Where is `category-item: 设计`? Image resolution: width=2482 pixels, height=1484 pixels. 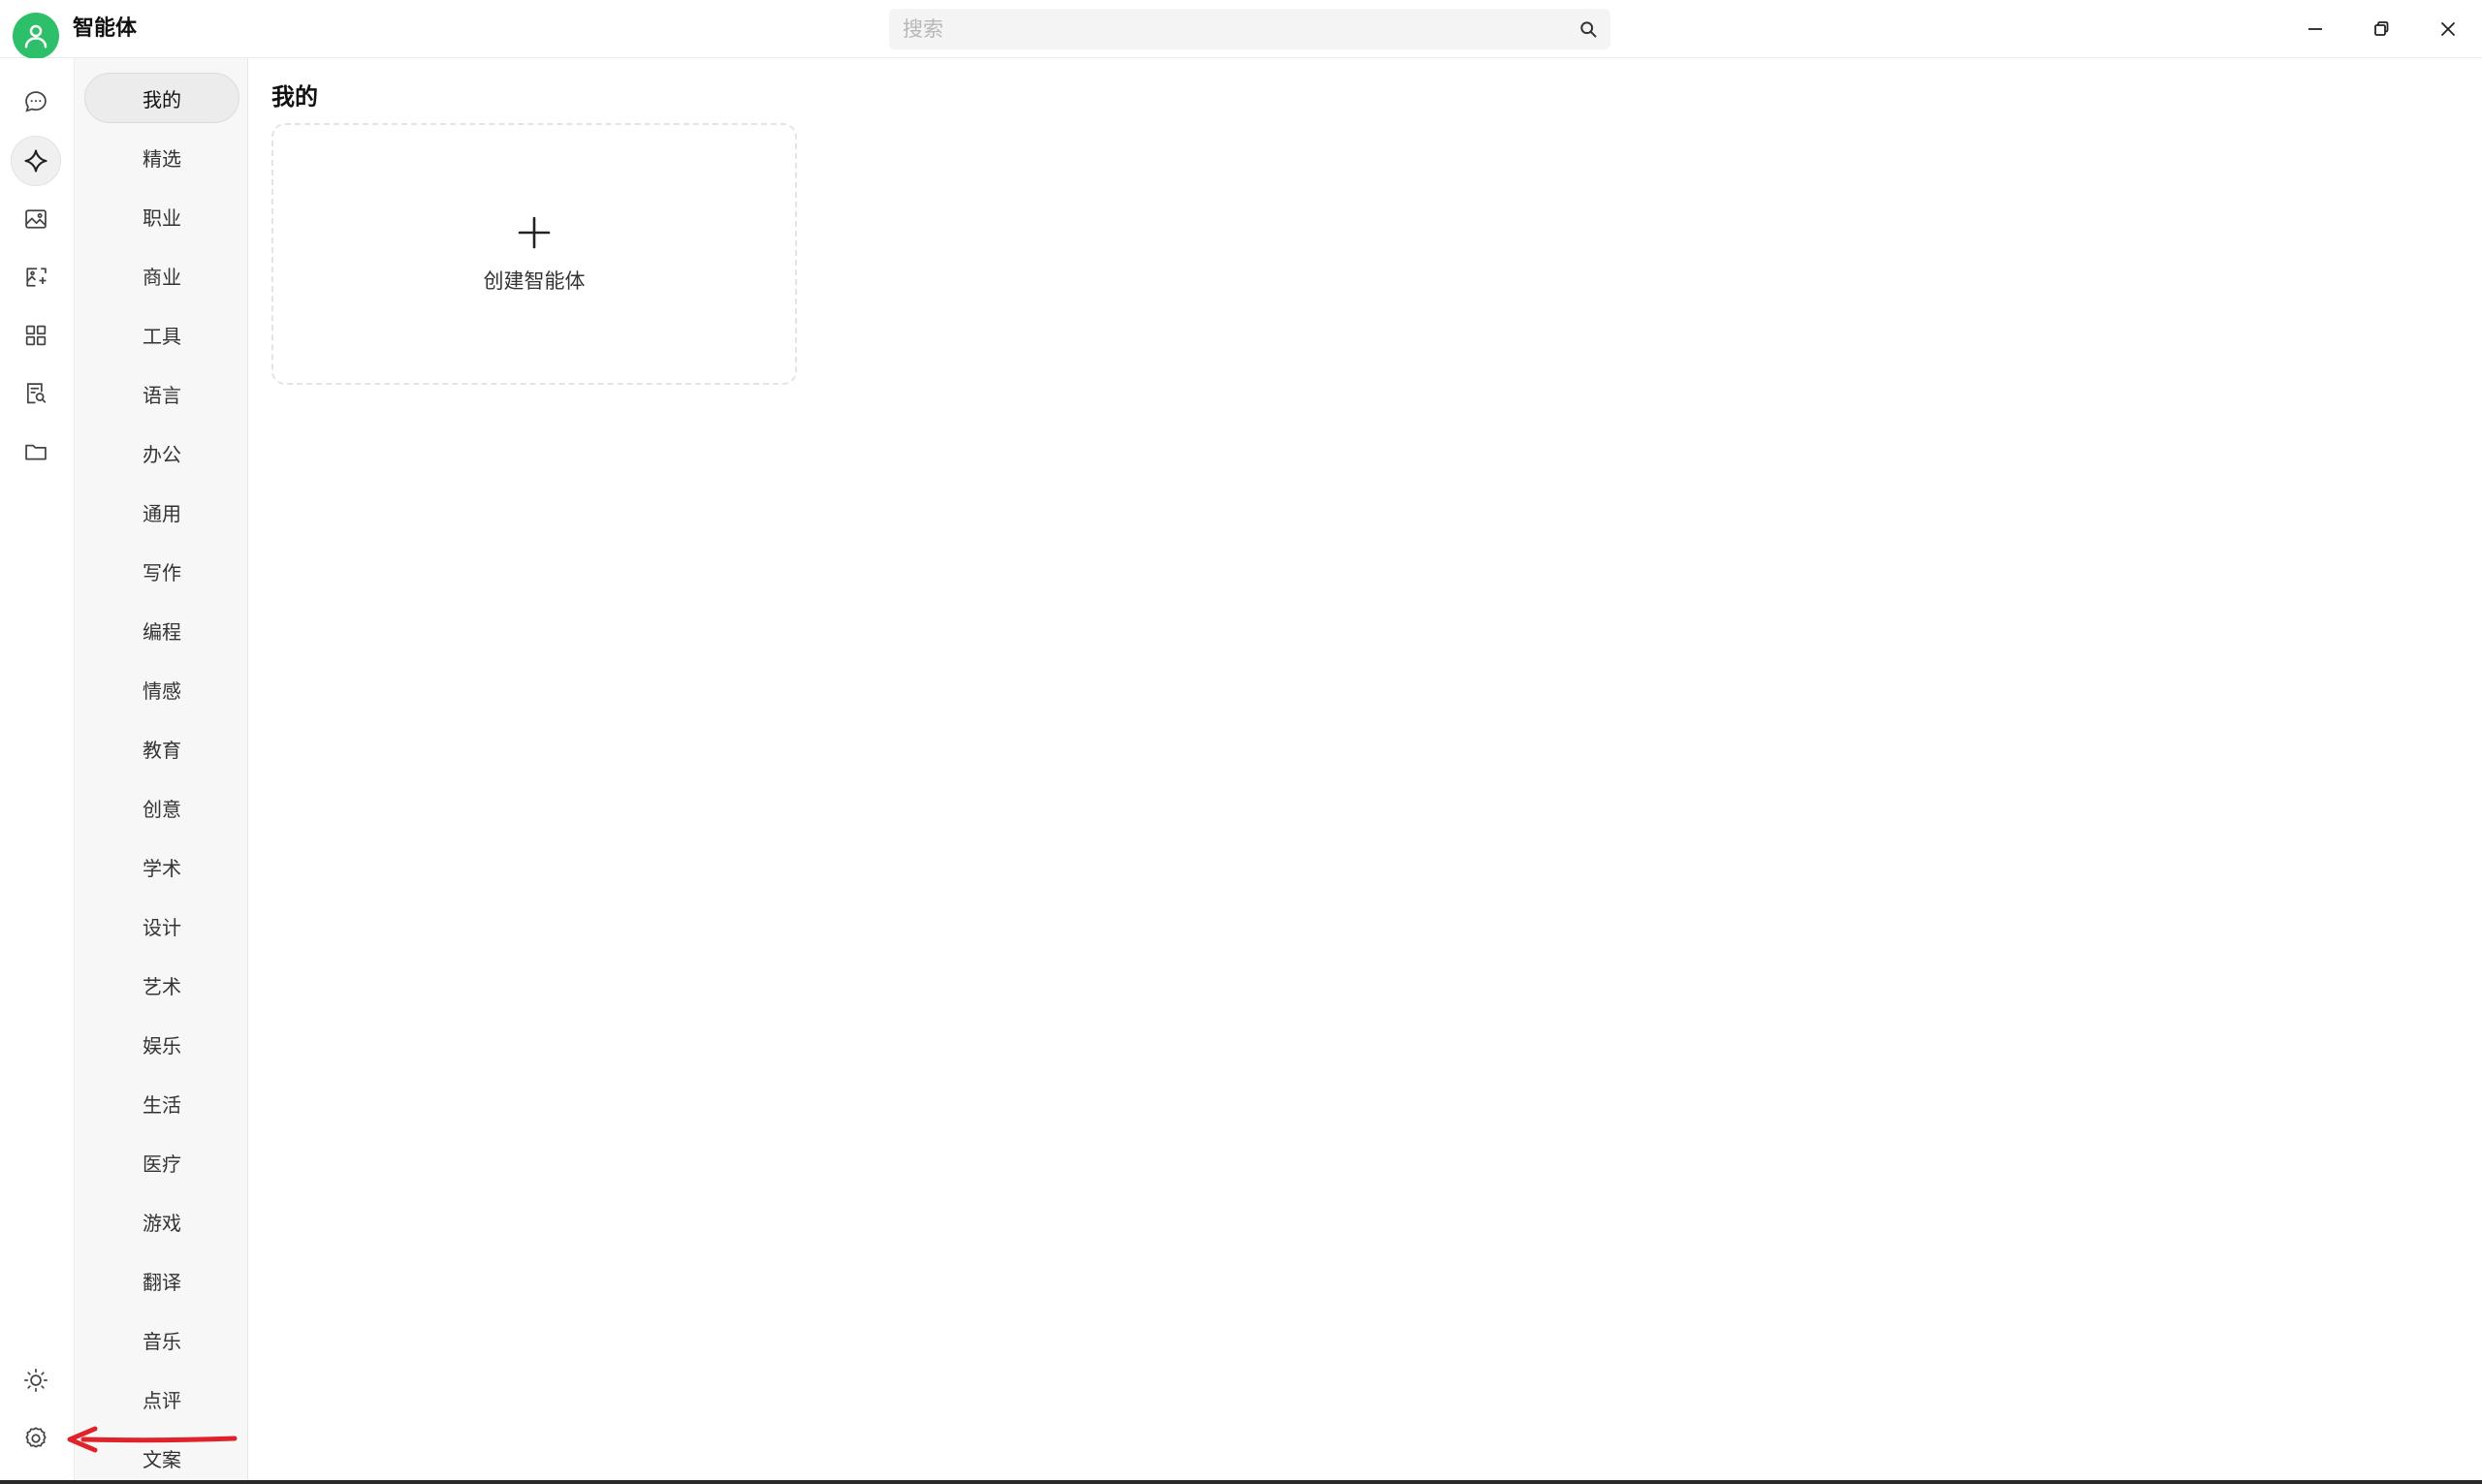
category-item: 设计 is located at coordinates (161, 926).